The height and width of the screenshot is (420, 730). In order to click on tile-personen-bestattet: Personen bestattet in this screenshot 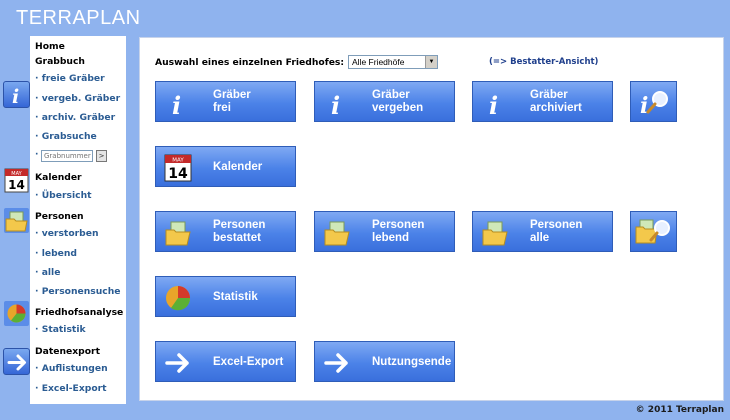, I will do `click(225, 231)`.